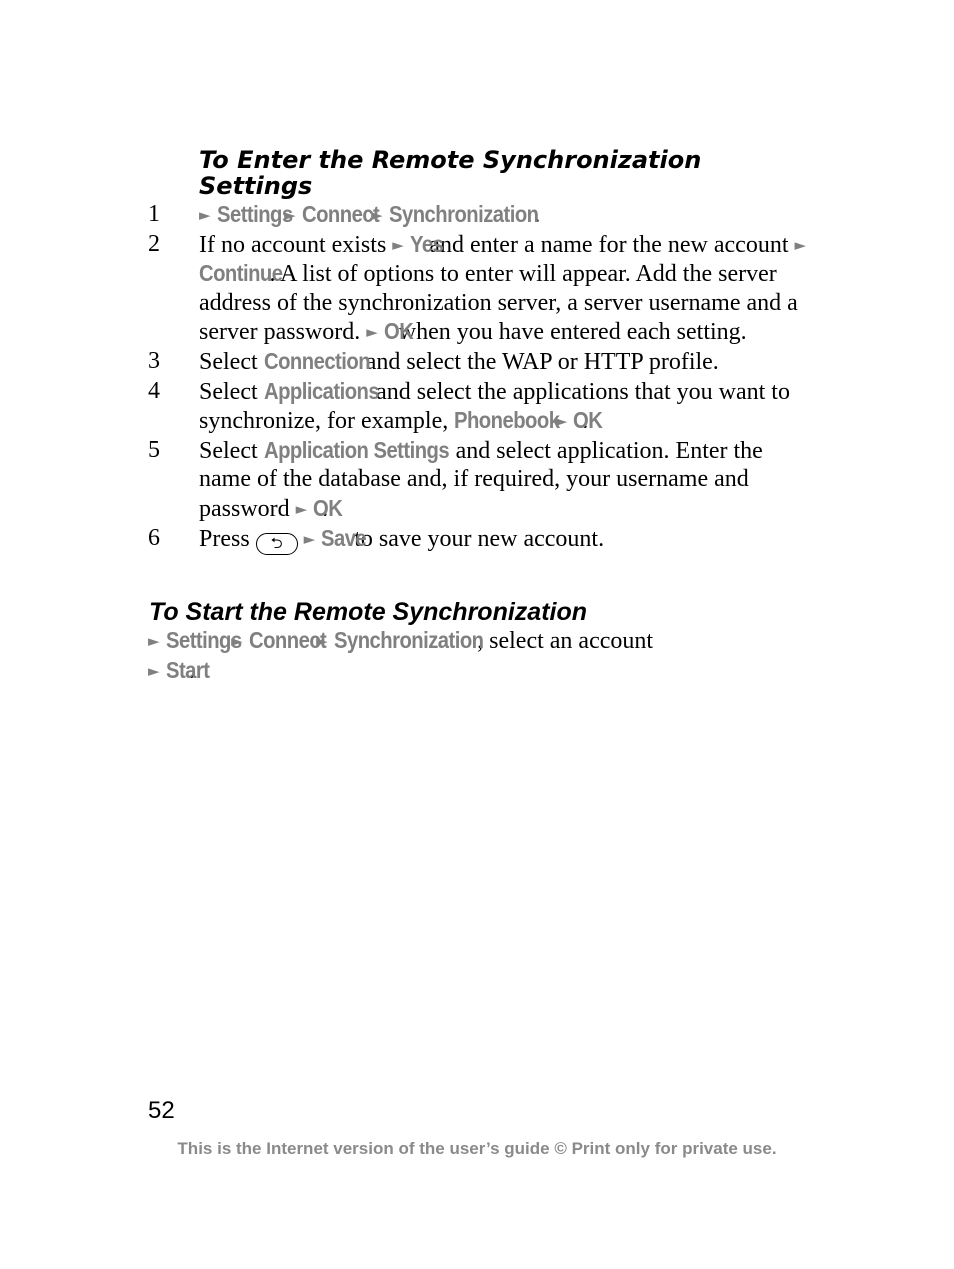 The image size is (954, 1269). I want to click on text: and enter a name for the new account, so click(609, 244).